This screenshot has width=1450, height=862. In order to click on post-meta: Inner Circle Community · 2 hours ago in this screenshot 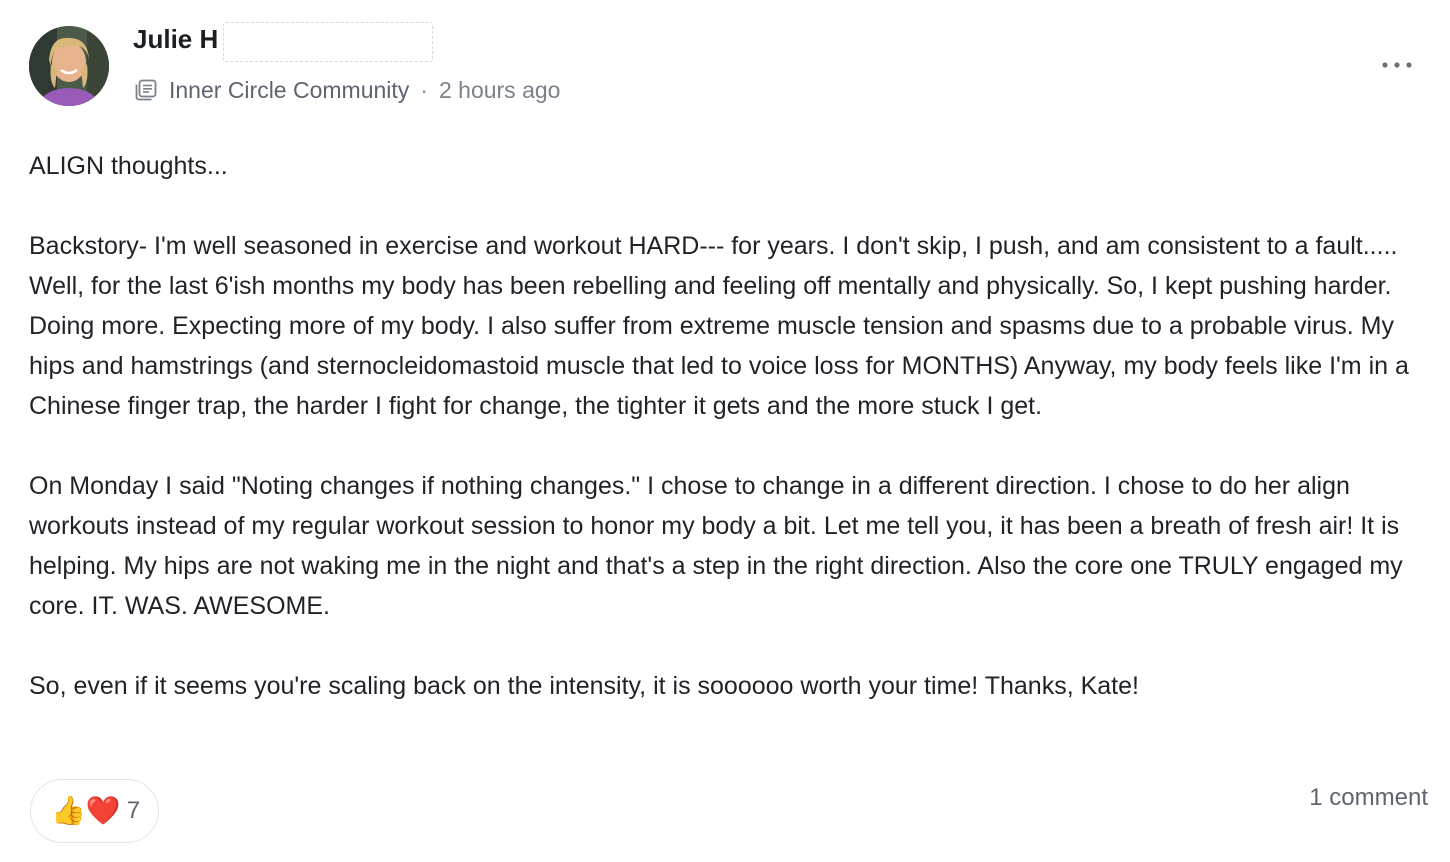, I will do `click(346, 90)`.